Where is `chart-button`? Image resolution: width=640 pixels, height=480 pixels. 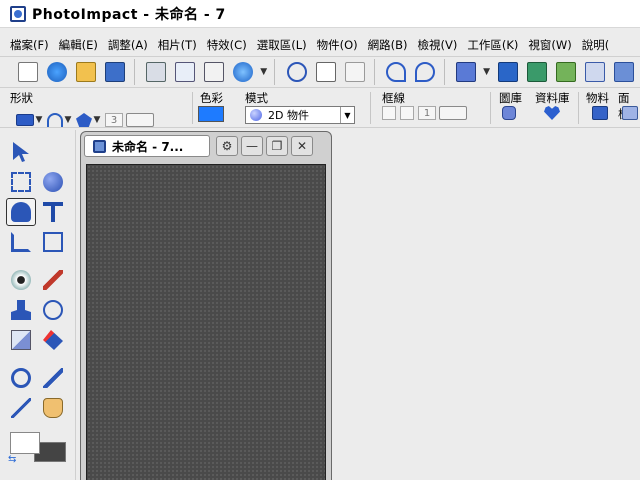
chart-button is located at coordinates (595, 72).